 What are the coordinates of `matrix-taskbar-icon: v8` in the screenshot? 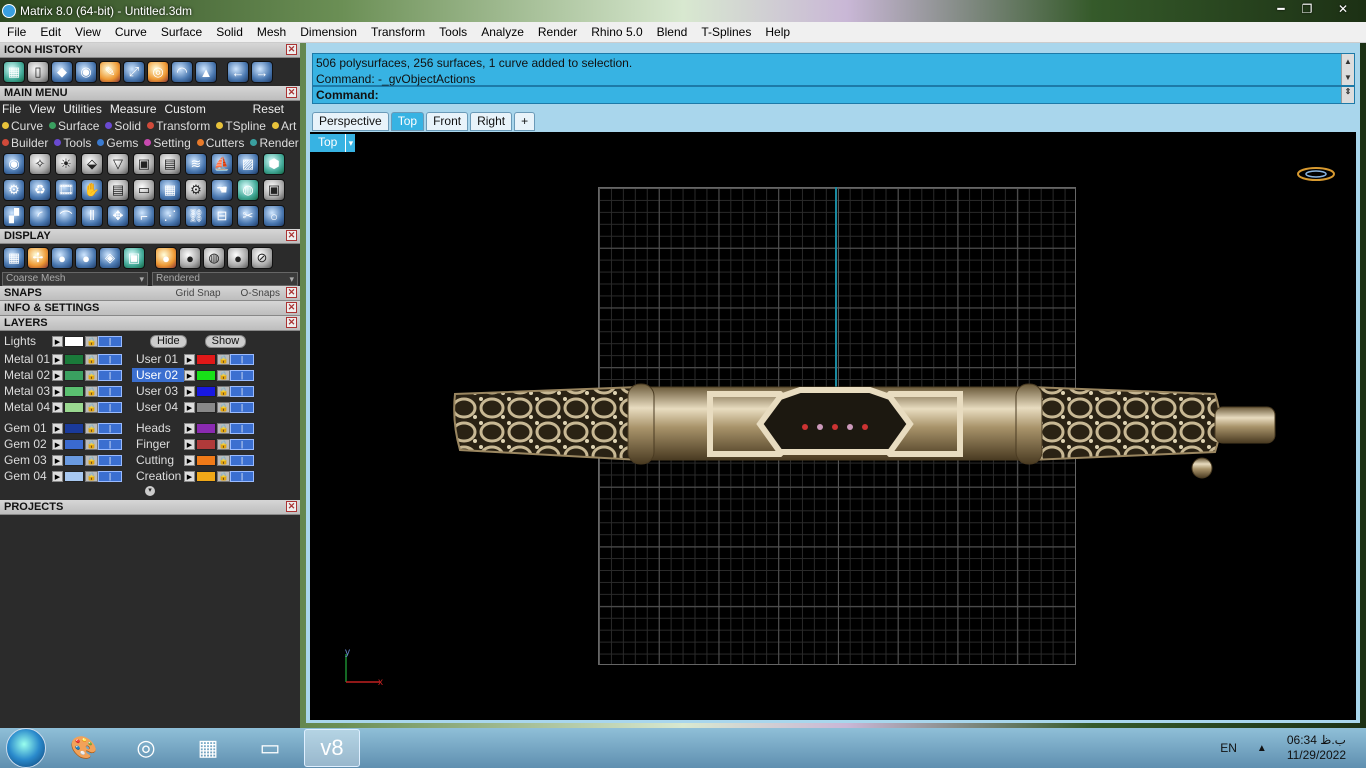 It's located at (332, 748).